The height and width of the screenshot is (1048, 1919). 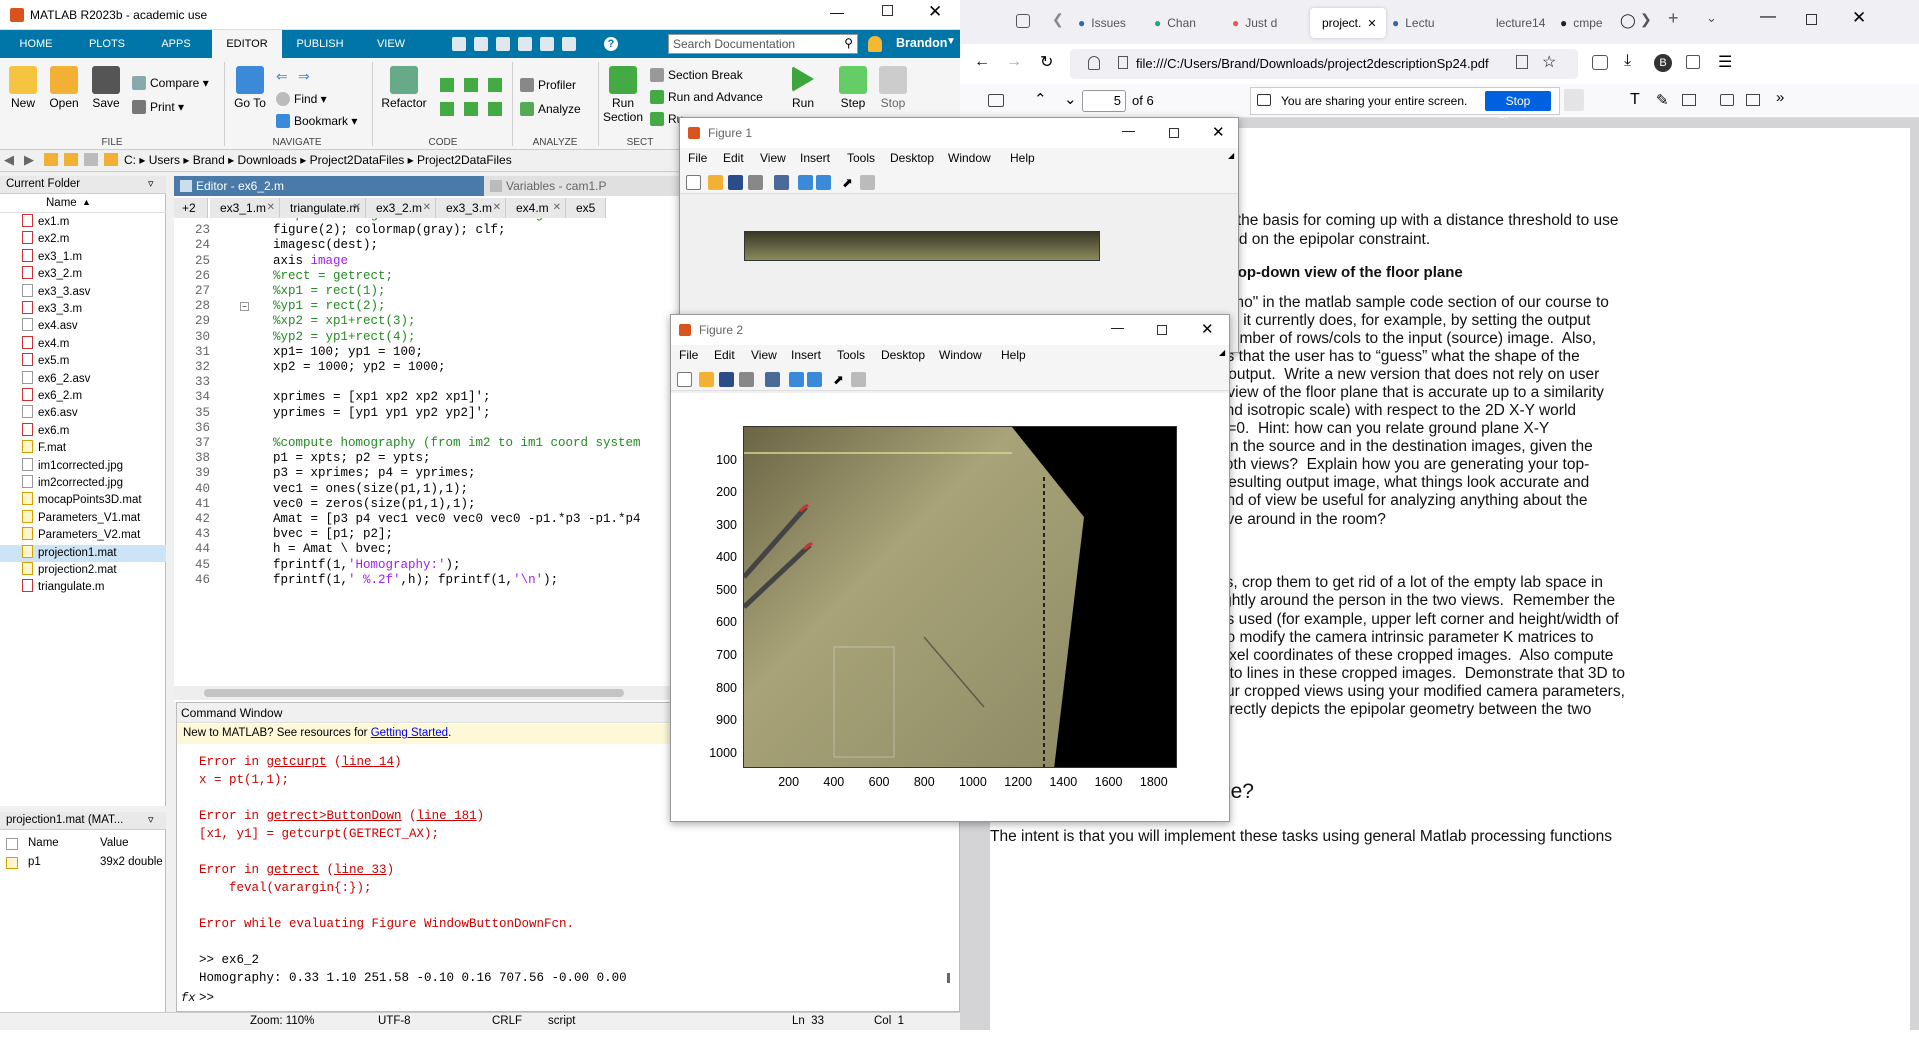 I want to click on file-item: projection2.mat, so click(x=92, y=570).